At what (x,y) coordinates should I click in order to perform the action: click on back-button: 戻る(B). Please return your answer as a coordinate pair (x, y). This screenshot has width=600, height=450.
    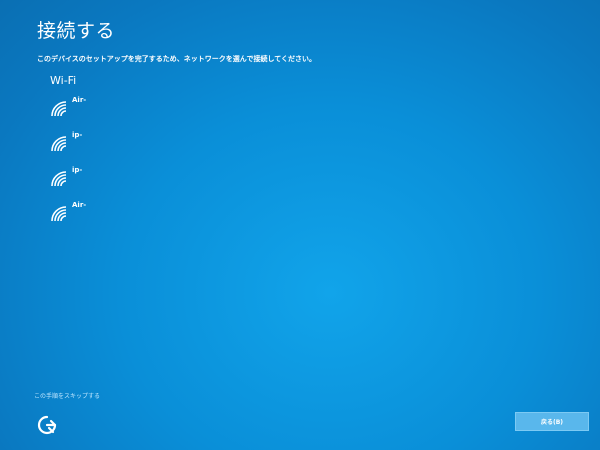
    Looking at the image, I should click on (552, 421).